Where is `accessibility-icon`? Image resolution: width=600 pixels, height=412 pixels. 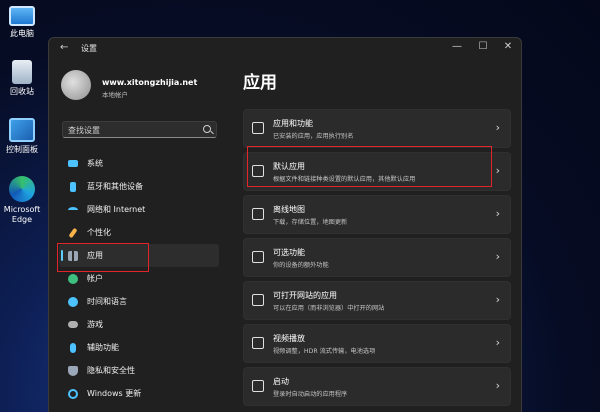 accessibility-icon is located at coordinates (73, 348).